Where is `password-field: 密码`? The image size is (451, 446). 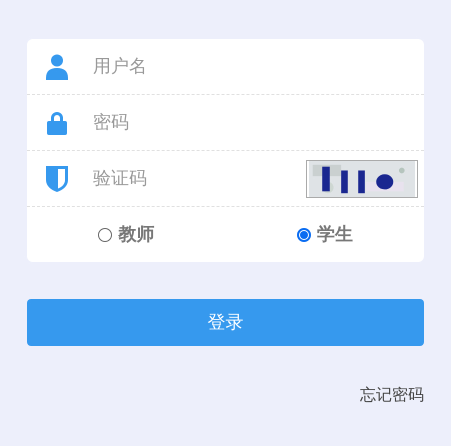
password-field: 密码 is located at coordinates (249, 122).